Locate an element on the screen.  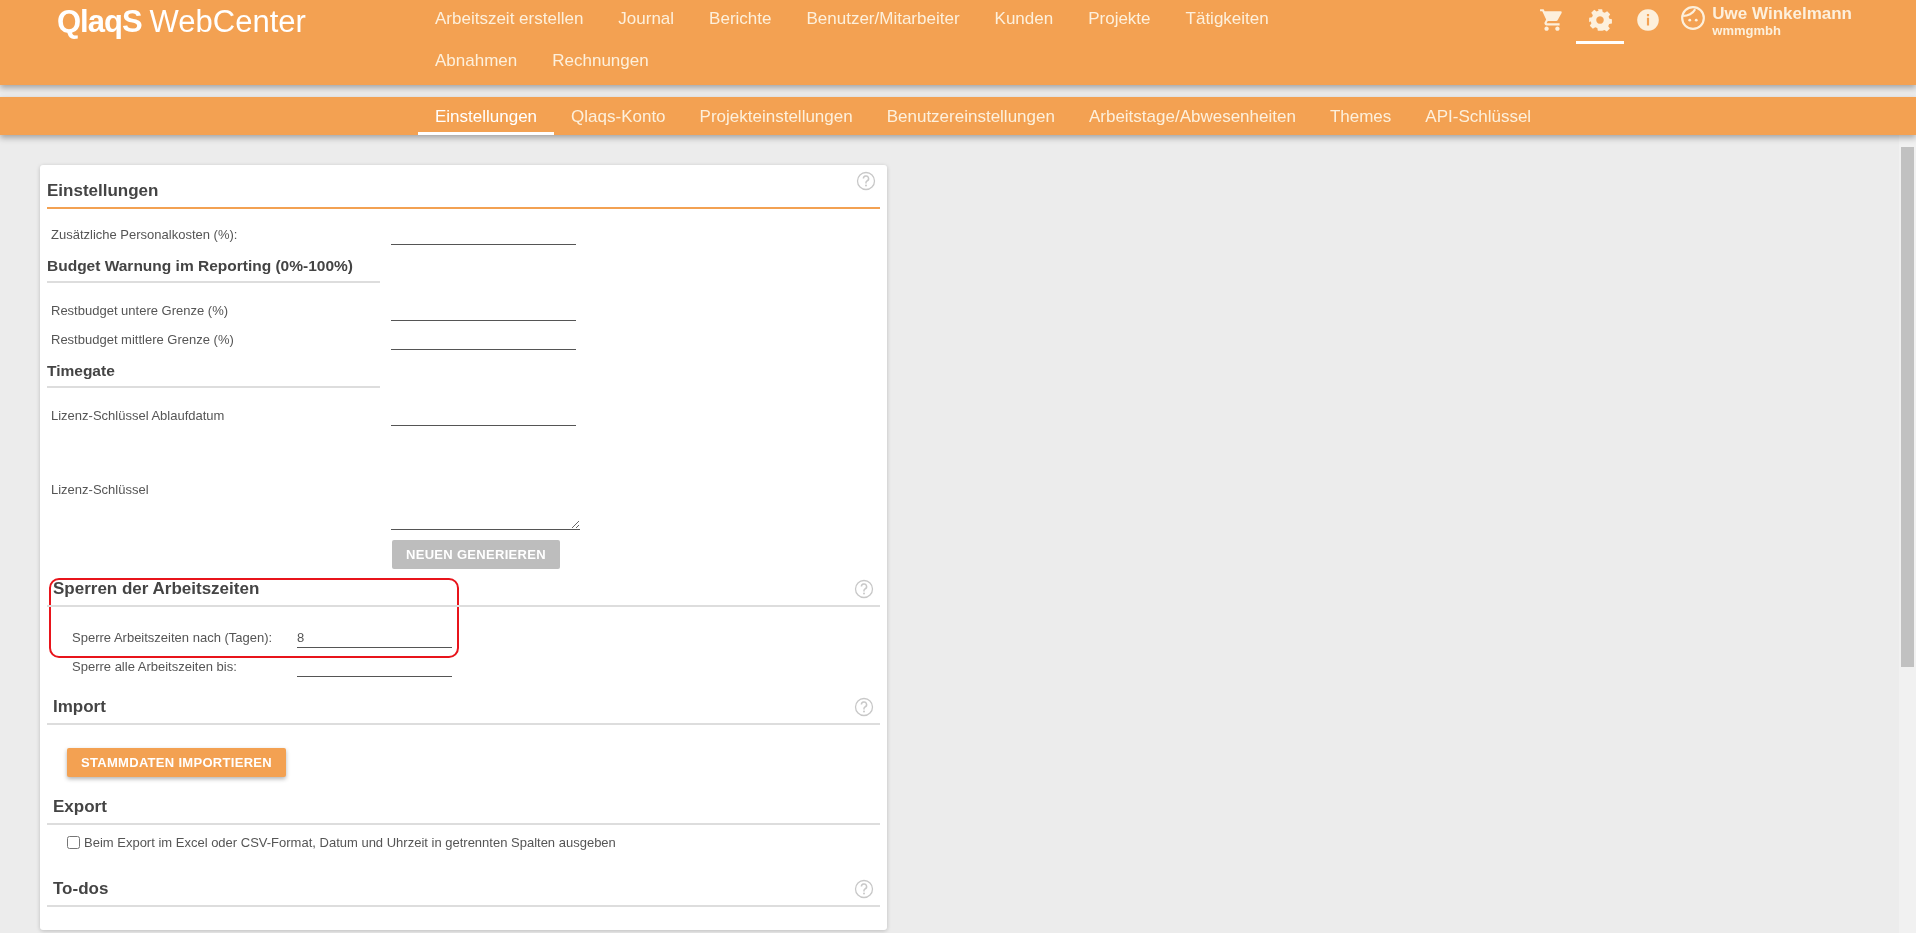
subsection-title: Budget Warnung im Reporting (0%-100%) is located at coordinates (213, 270).